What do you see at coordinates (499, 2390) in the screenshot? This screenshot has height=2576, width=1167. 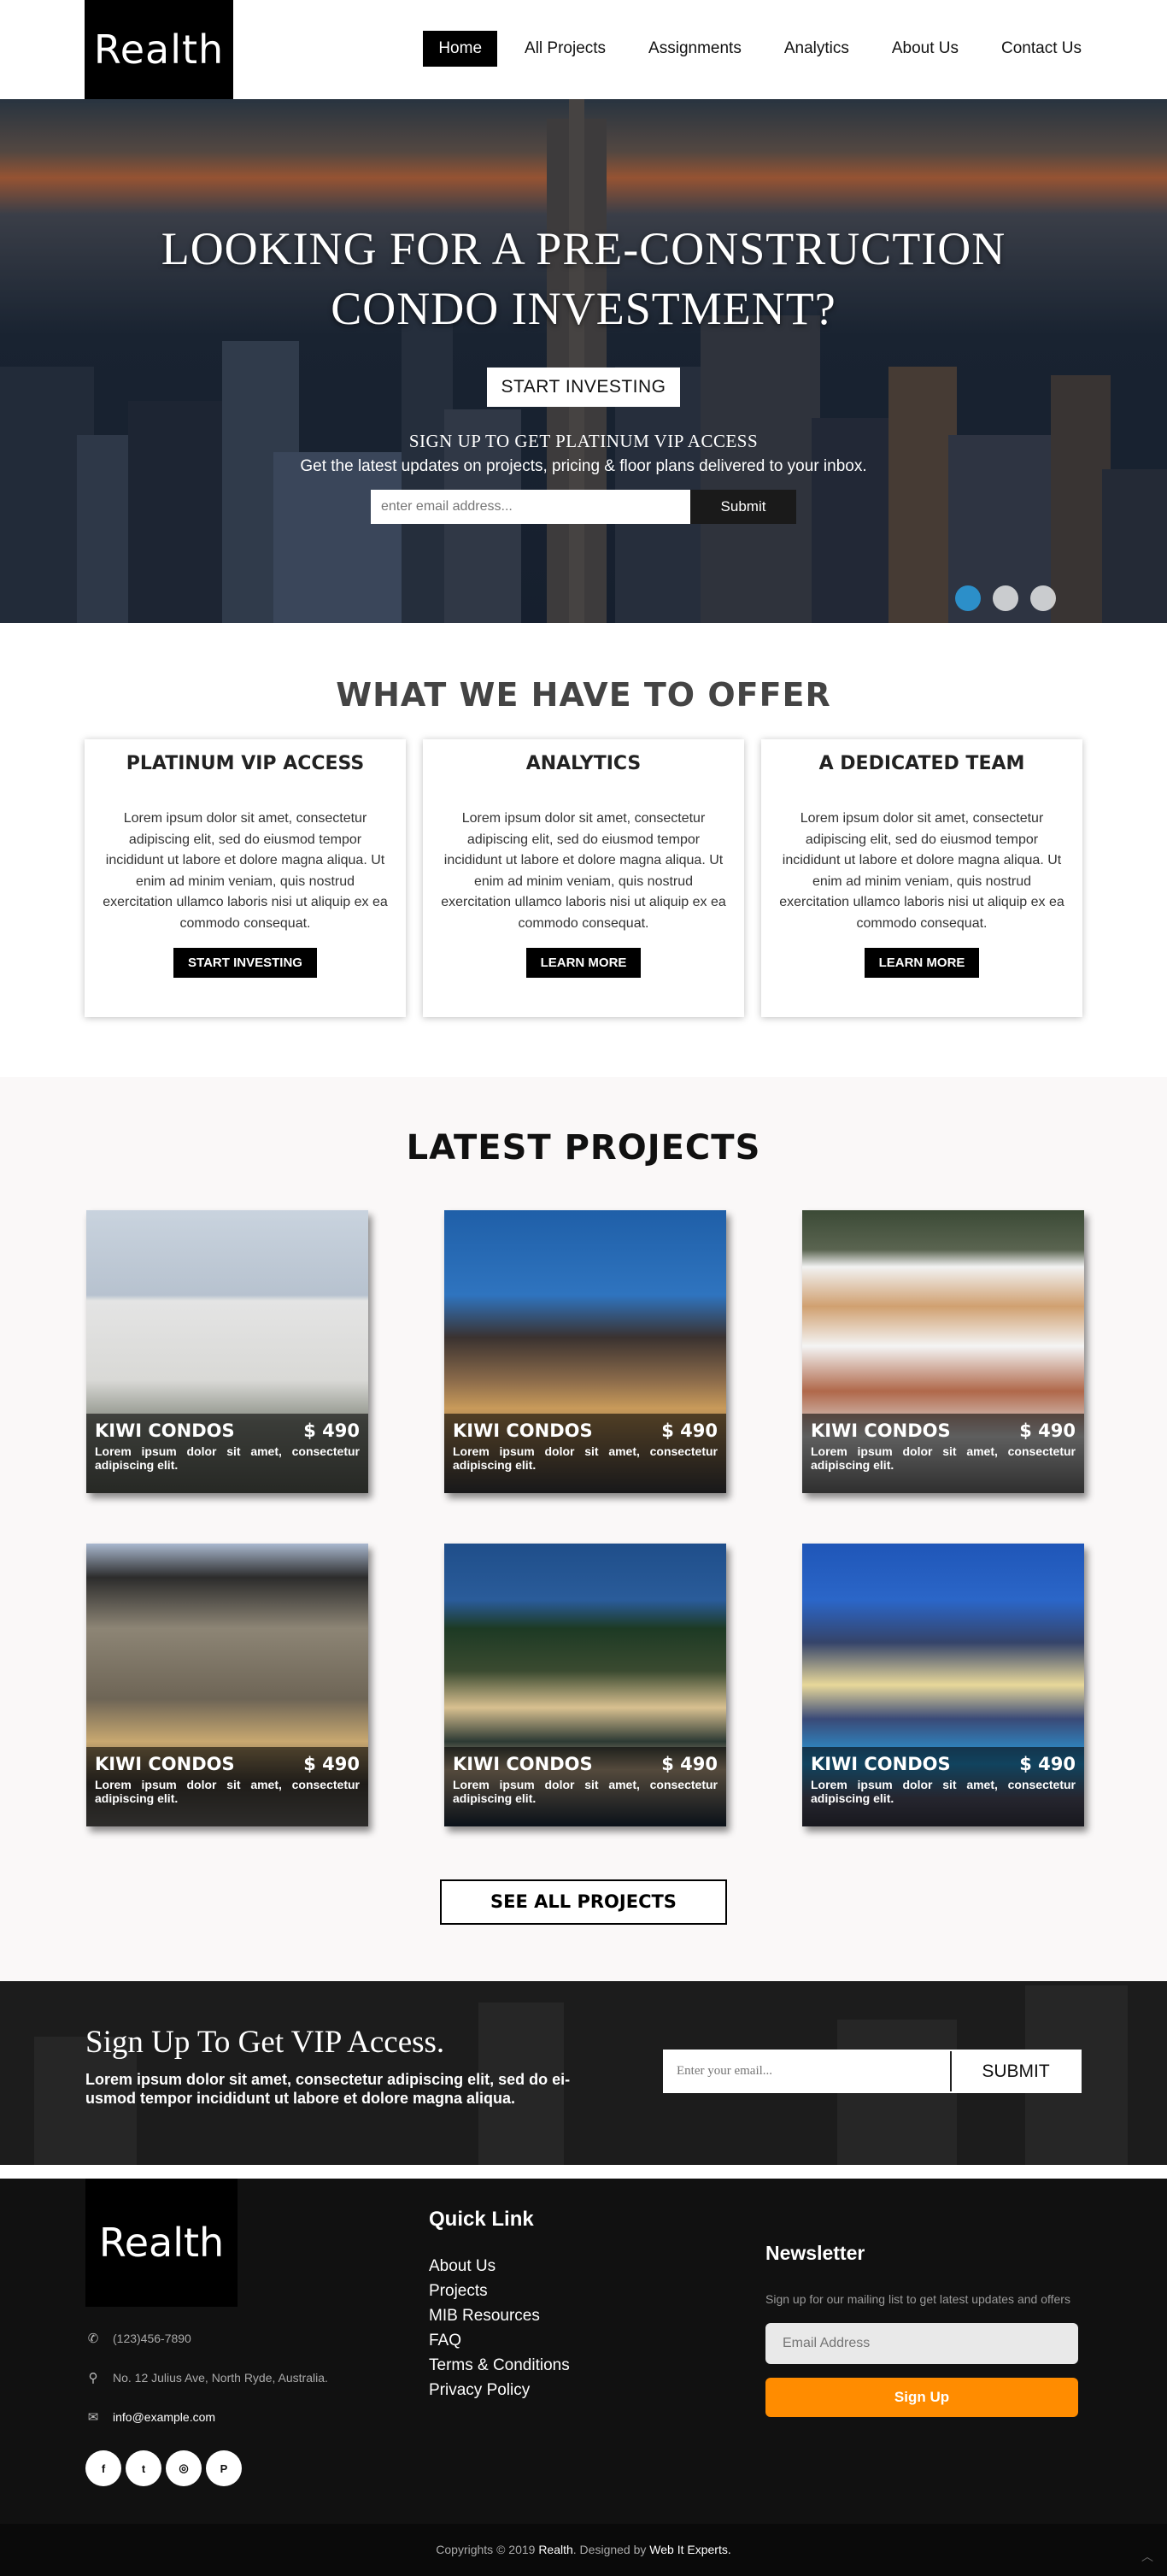 I see `quick-link-privacy: Privacy Policy` at bounding box center [499, 2390].